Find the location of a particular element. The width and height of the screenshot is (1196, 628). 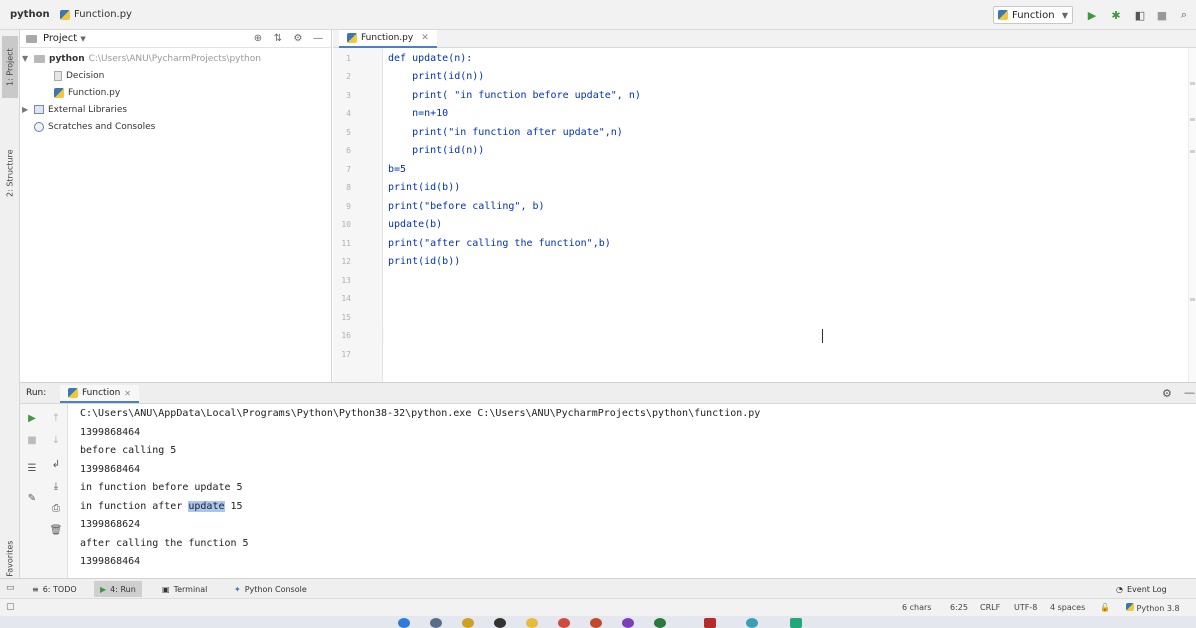

tool-tab-structure: 2: Structure is located at coordinates (10, 173).